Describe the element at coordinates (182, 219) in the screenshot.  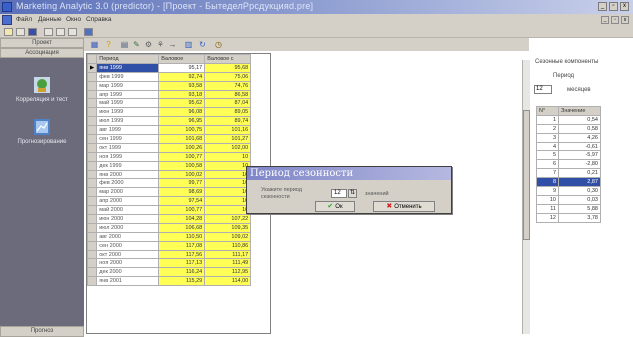
I see `gross-cell: 104,28` at that location.